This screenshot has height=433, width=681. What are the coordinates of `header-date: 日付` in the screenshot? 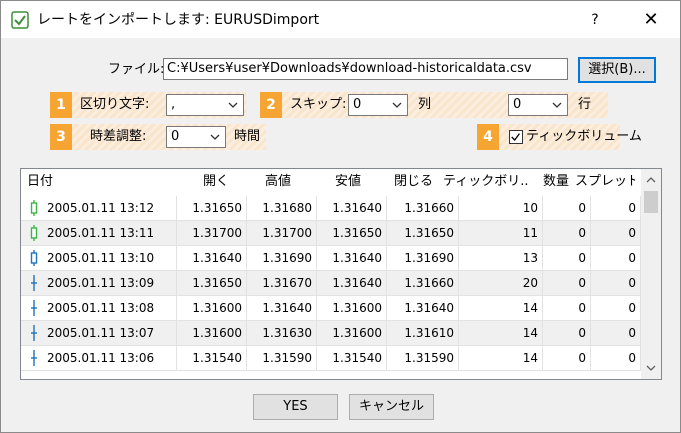 It's located at (87, 182).